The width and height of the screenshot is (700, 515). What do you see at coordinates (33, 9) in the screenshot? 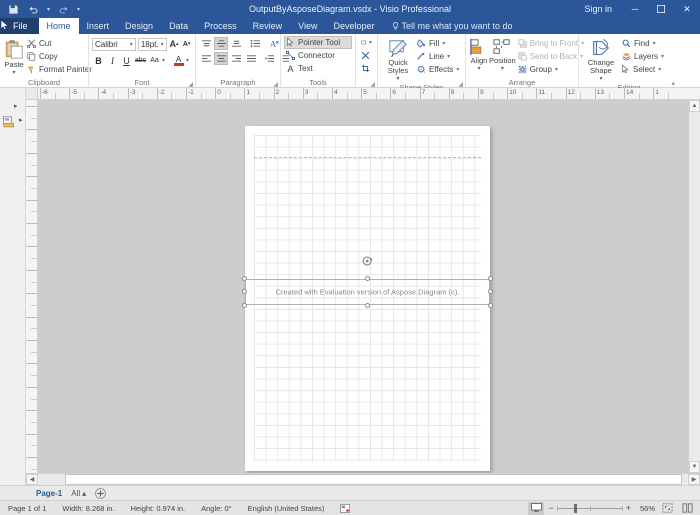
I see `undo-icon` at bounding box center [33, 9].